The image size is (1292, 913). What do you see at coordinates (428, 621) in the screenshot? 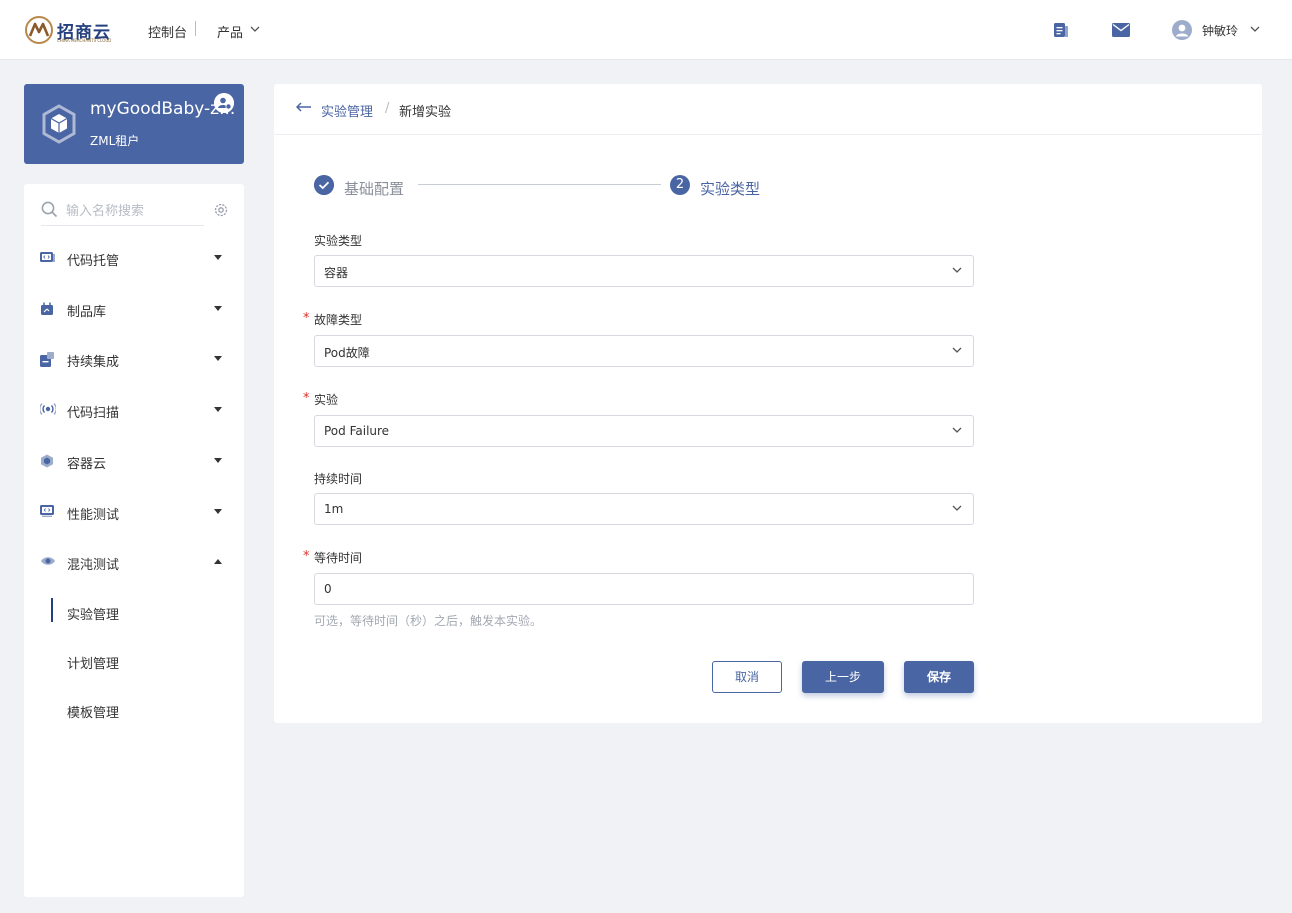
I see `wait-time-hint: 可选，等待时间（秒）之后，触发本实验。` at bounding box center [428, 621].